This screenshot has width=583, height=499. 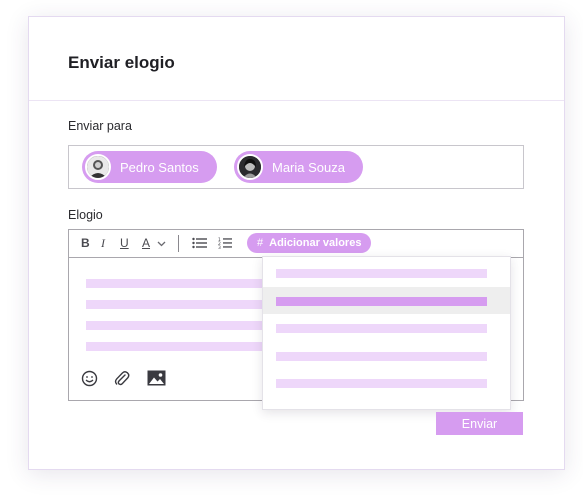 I want to click on recipients-label: Enviar para, so click(x=100, y=126).